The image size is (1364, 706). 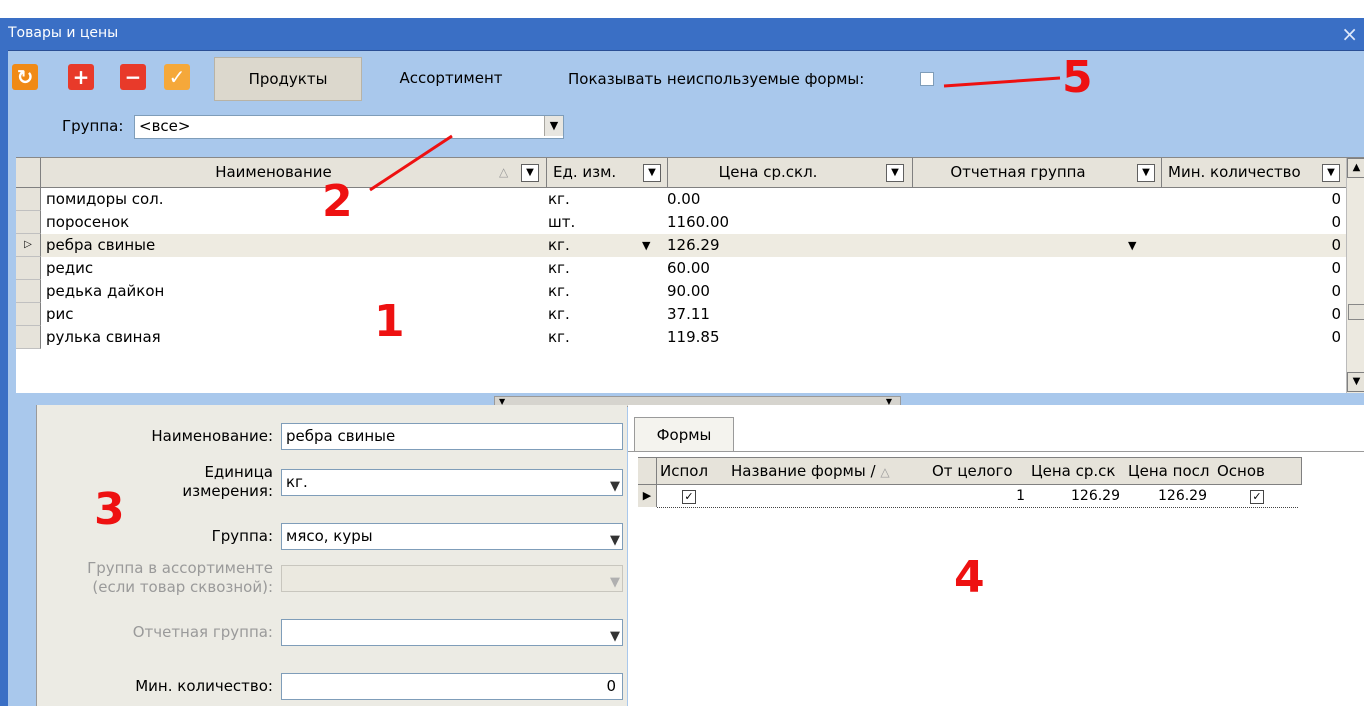 I want to click on annotation-5-line, so click(x=1002, y=82).